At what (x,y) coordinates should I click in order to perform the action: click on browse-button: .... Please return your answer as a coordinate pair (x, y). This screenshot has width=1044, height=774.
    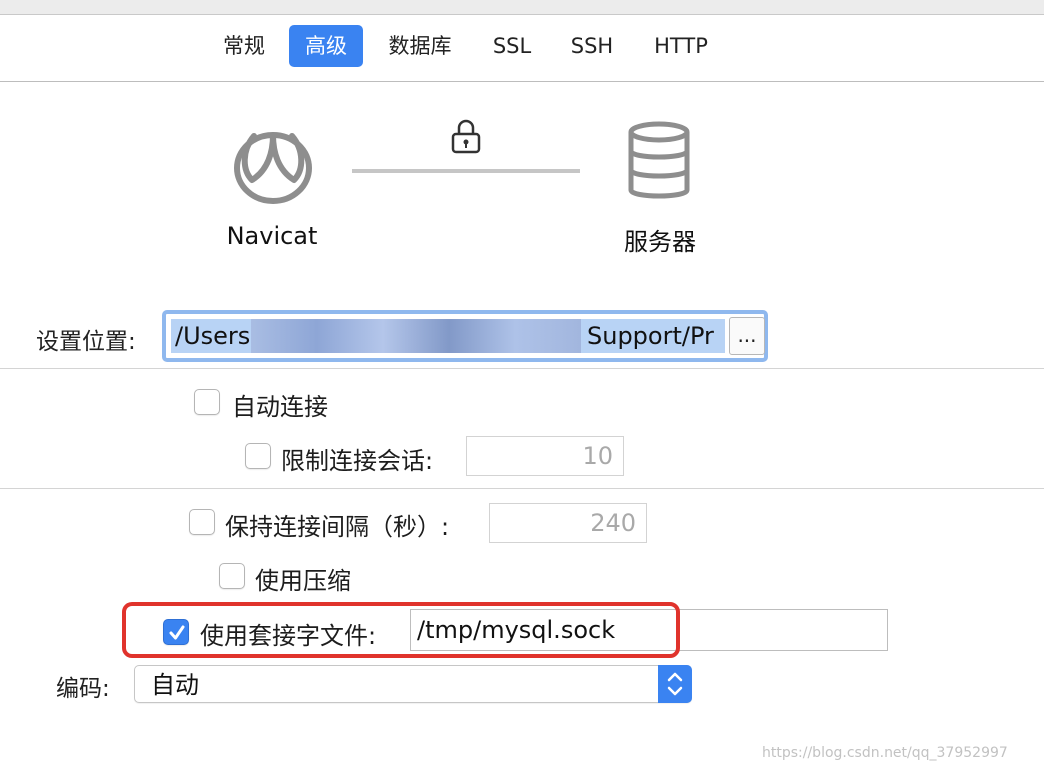
    Looking at the image, I should click on (747, 336).